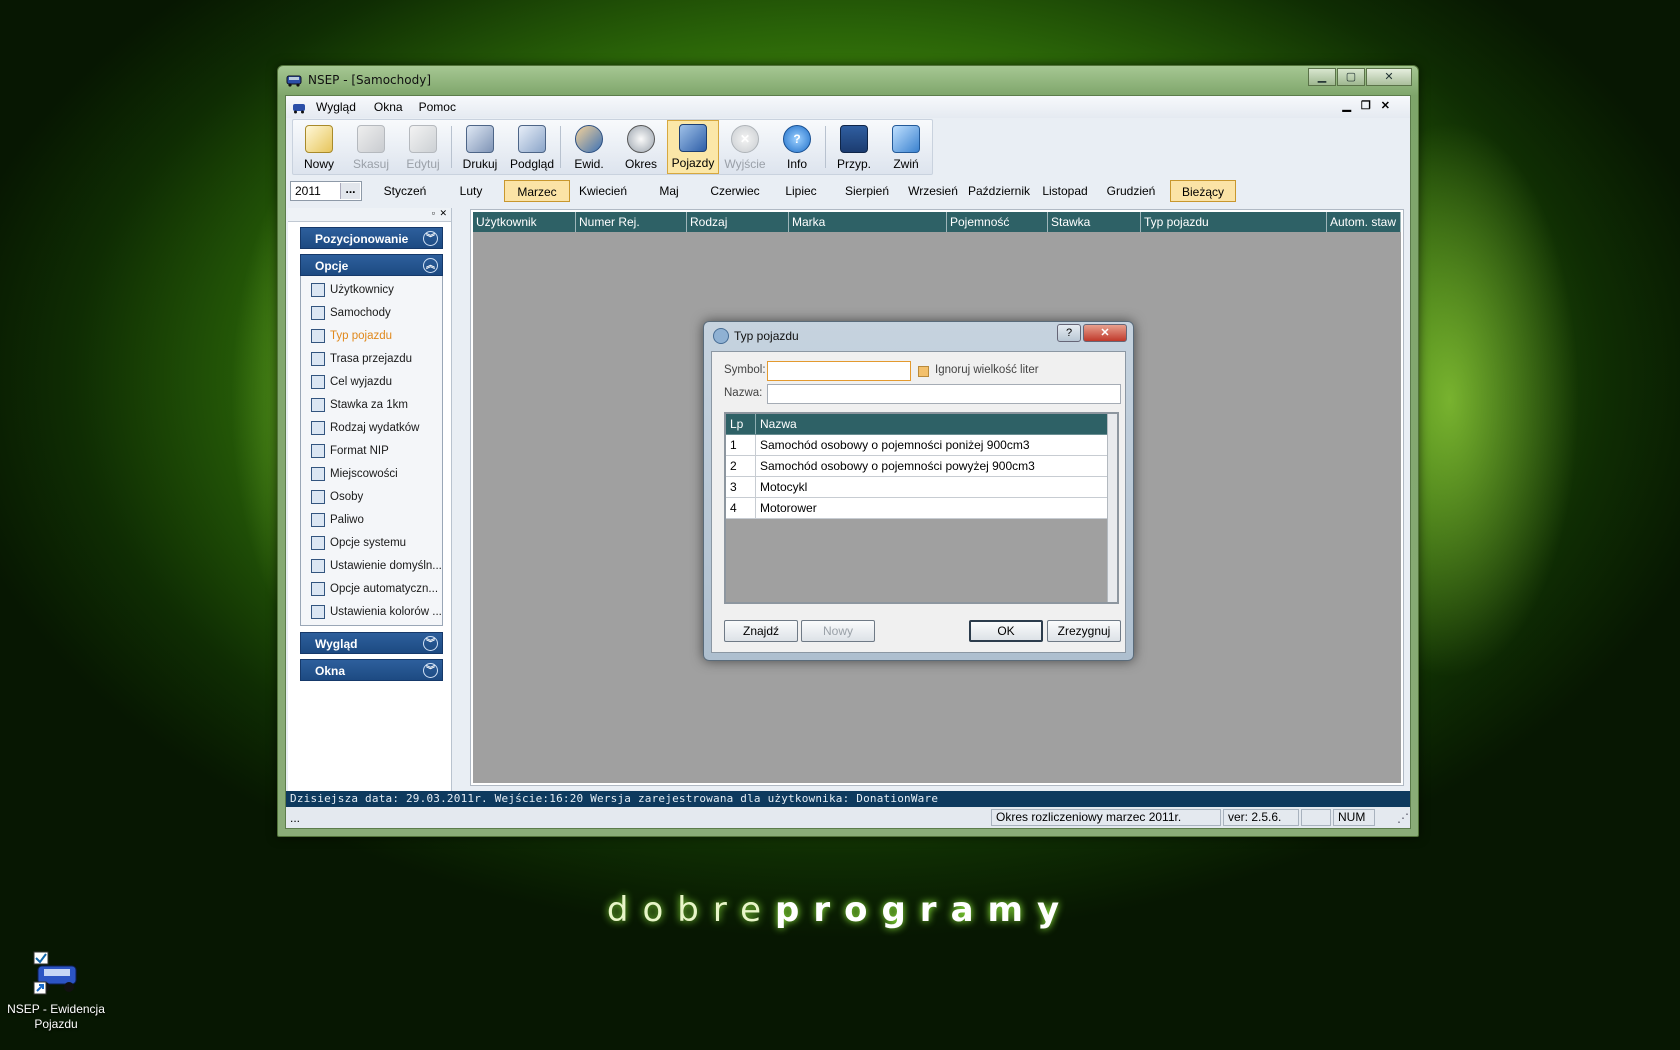 This screenshot has height=1050, width=1680. I want to click on group-positioning: Pozycjonowanie ︾, so click(371, 238).